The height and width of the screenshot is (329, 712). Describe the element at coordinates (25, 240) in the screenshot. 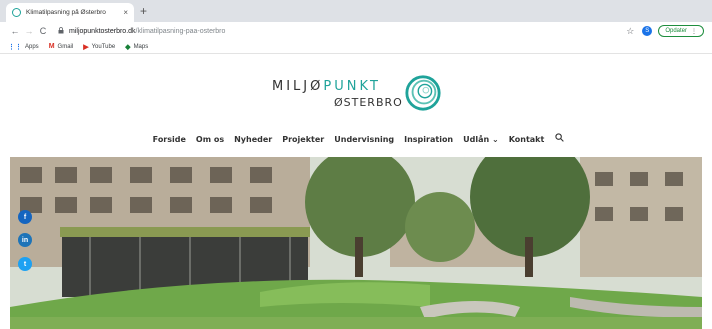

I see `linkedin-share-button: in` at that location.